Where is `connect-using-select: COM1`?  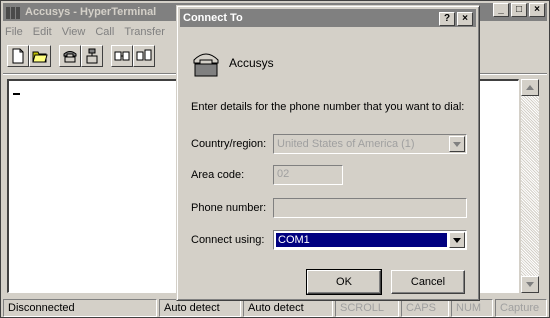 connect-using-select: COM1 is located at coordinates (370, 240).